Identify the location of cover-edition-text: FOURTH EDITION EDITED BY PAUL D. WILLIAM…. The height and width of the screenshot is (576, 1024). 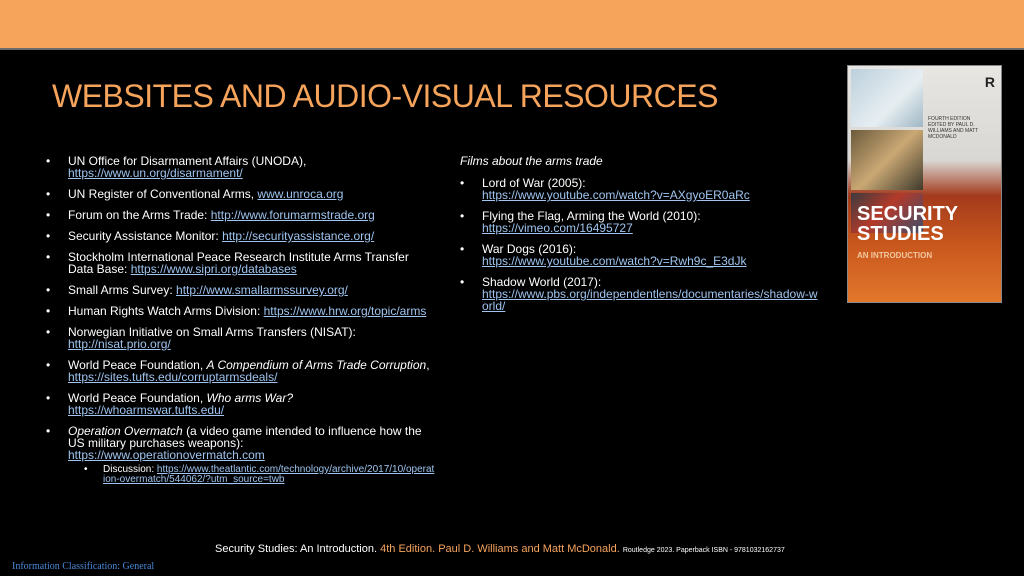
(953, 128).